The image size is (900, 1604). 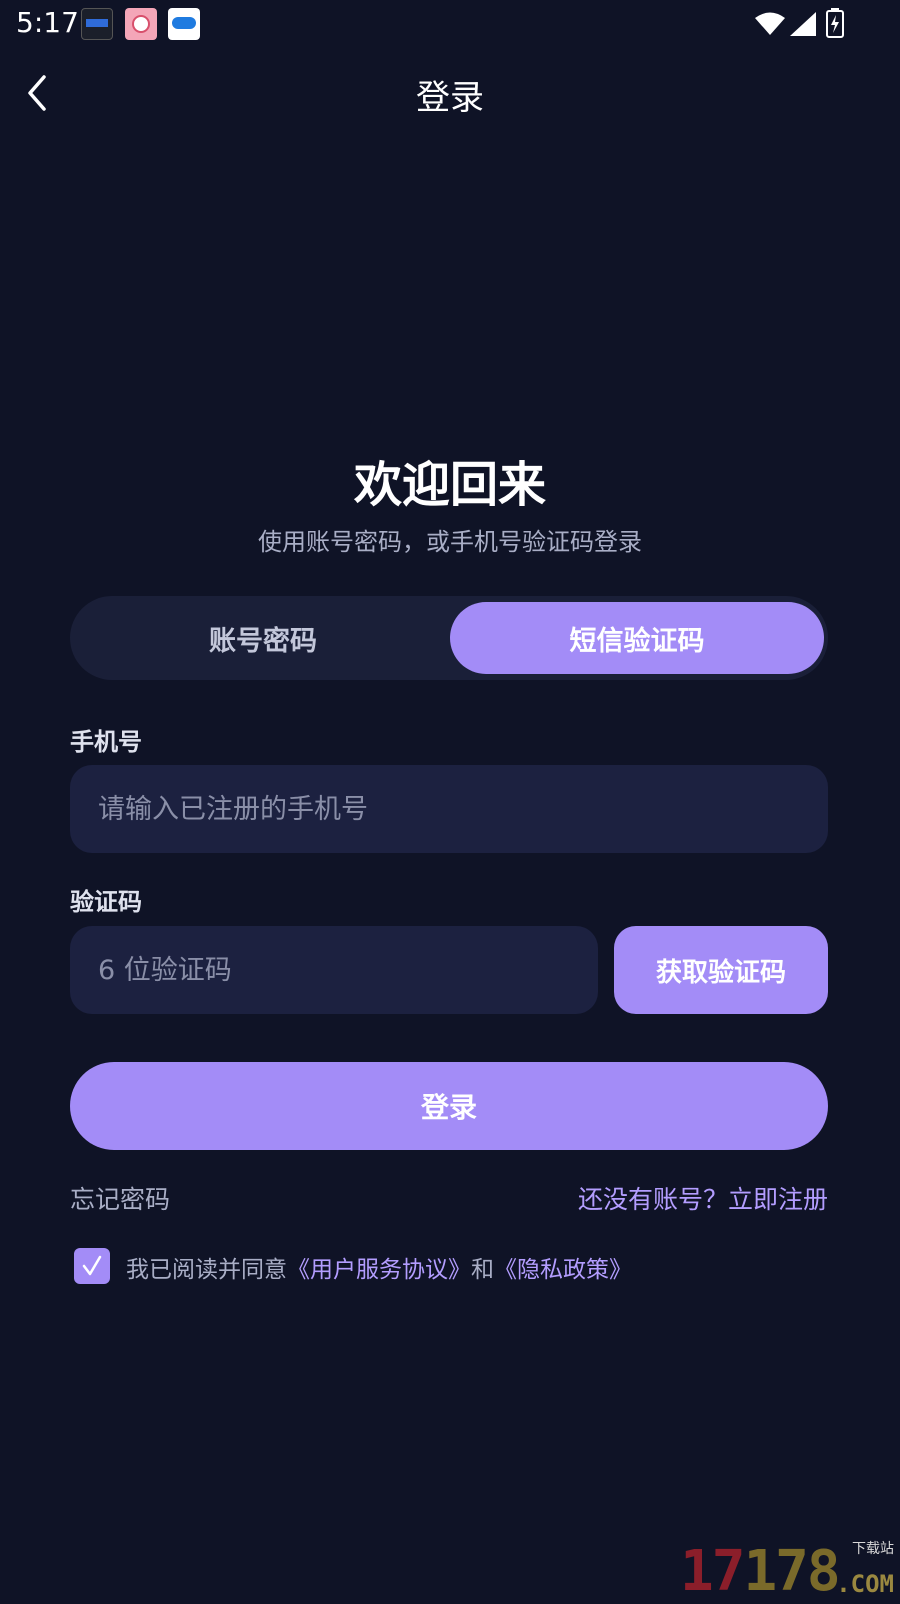 What do you see at coordinates (263, 638) in the screenshot?
I see `tab-account-password: 账号密码` at bounding box center [263, 638].